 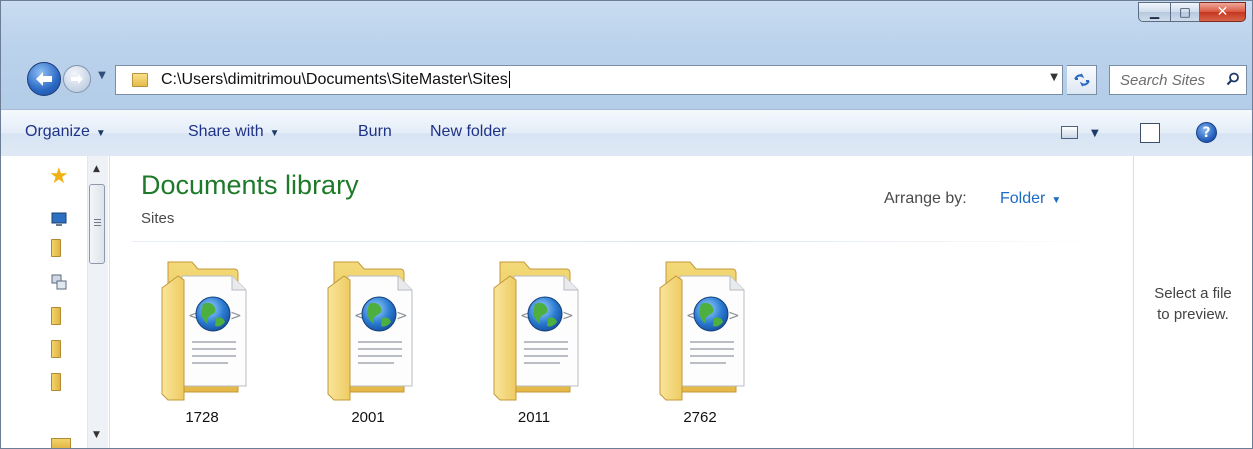 I want to click on nav-pane-scrollbar: ▲ ▼, so click(x=97, y=302).